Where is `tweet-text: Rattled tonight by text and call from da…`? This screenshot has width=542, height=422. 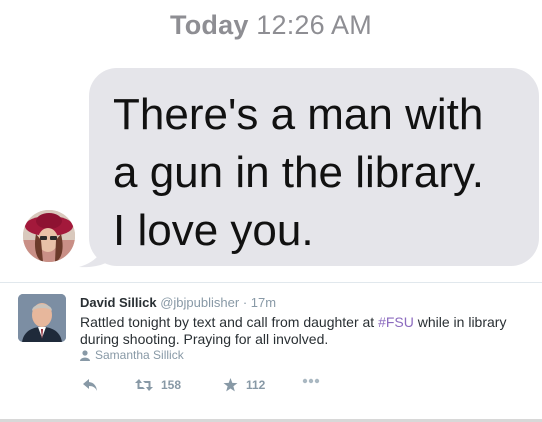 tweet-text: Rattled tonight by text and call from da… is located at coordinates (305, 331).